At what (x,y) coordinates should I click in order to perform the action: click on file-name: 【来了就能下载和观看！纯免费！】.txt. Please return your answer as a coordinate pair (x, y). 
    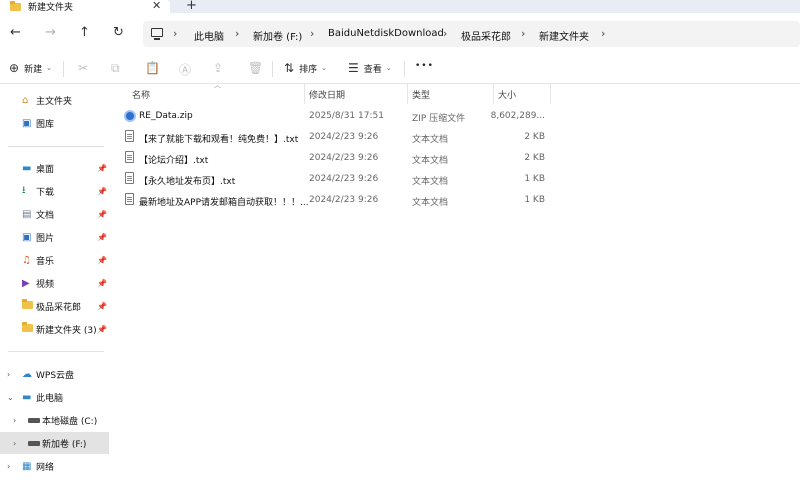
    Looking at the image, I should click on (219, 140).